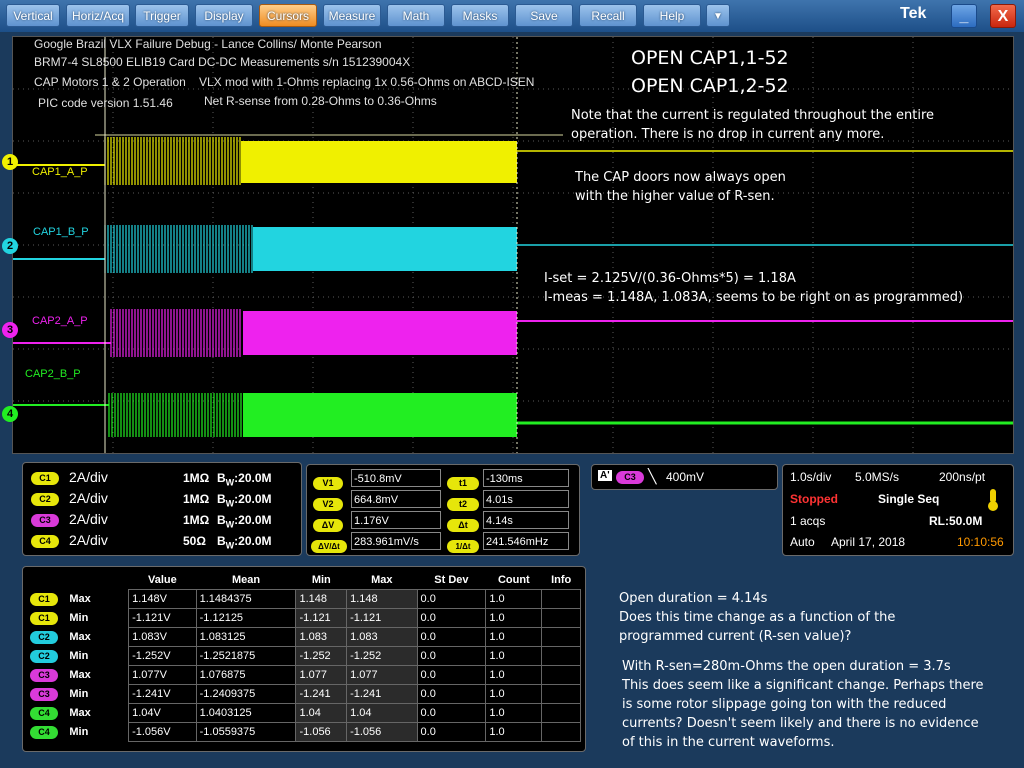 This screenshot has height=768, width=1024. What do you see at coordinates (288, 15) in the screenshot?
I see `menu-cursors: Cursors` at bounding box center [288, 15].